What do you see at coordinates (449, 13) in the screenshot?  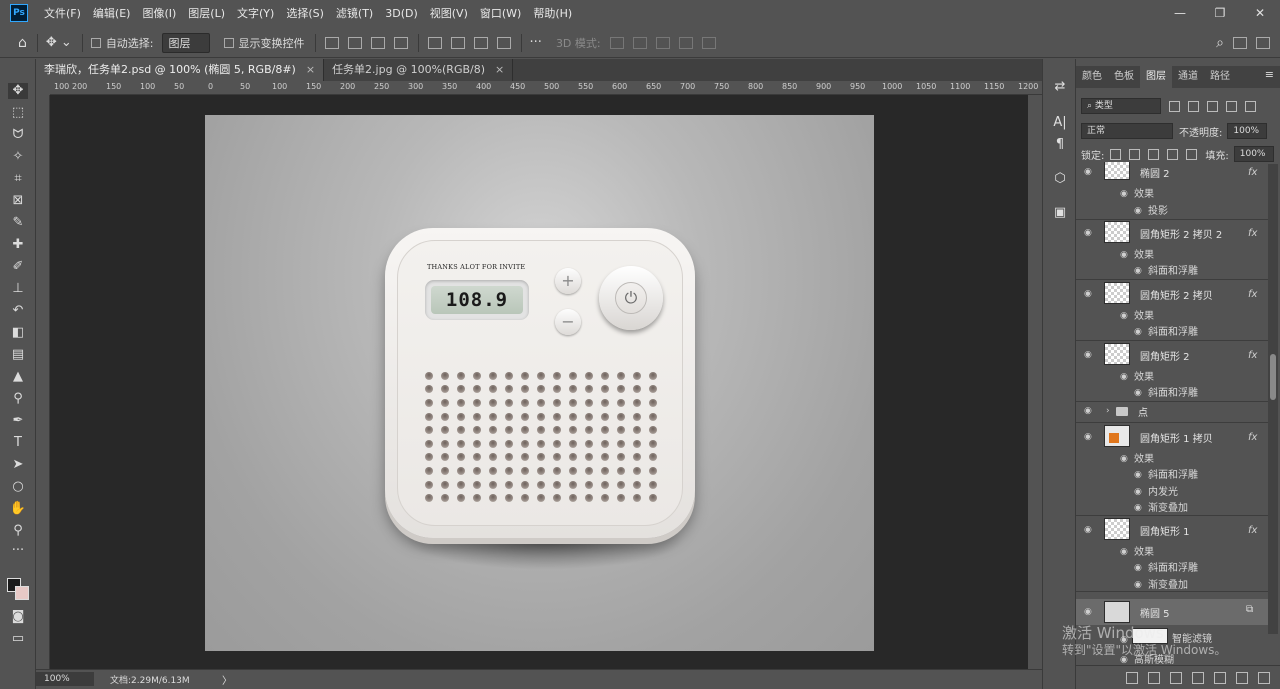 I see `menu-view: 视图(V)` at bounding box center [449, 13].